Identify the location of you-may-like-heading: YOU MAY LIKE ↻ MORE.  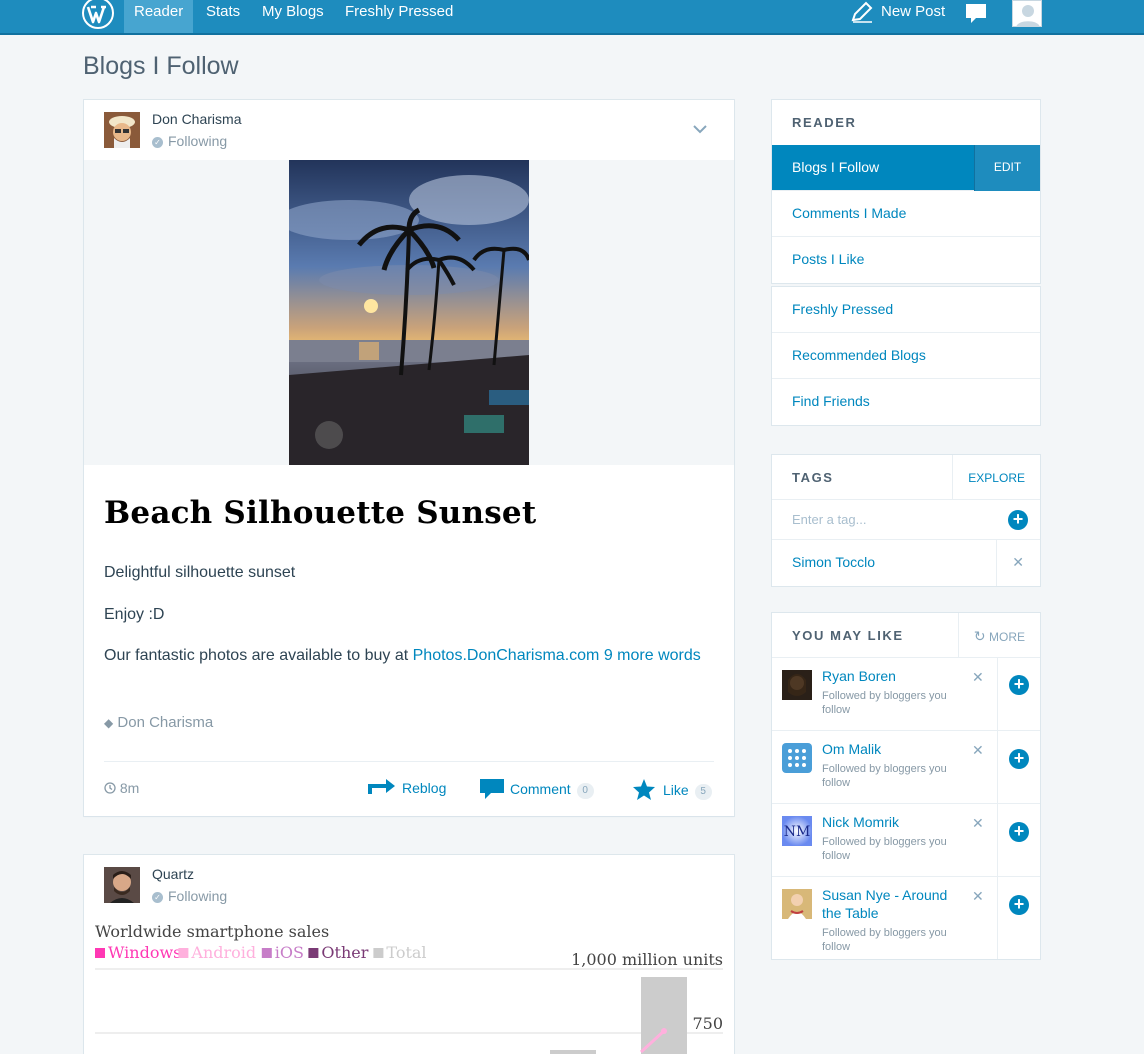
(906, 635).